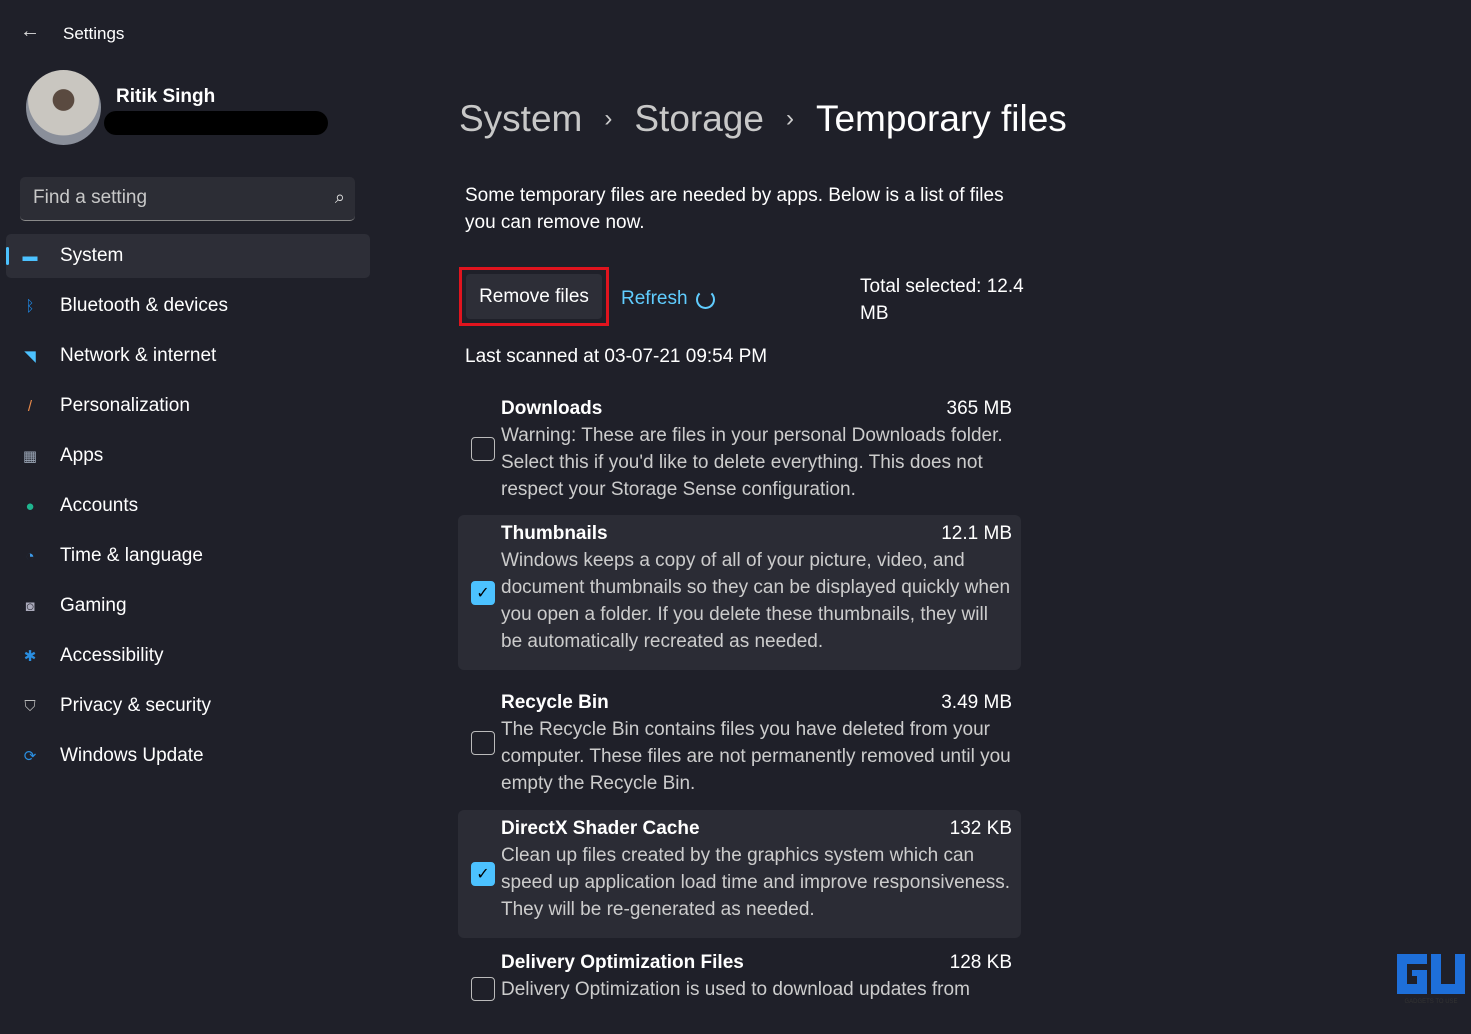 This screenshot has height=1034, width=1471. What do you see at coordinates (112, 655) in the screenshot?
I see `sidebar-item-label: Accessibility` at bounding box center [112, 655].